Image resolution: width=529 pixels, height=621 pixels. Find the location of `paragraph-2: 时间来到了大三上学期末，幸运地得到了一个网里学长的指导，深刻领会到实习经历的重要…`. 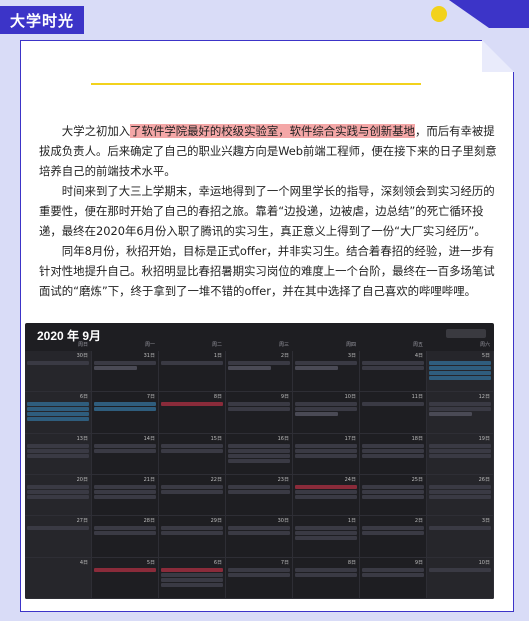

paragraph-2: 时间来到了大三上学期末，幸运地得到了一个网里学长的指导，深刻领会到实习经历的重要… is located at coordinates (267, 211).